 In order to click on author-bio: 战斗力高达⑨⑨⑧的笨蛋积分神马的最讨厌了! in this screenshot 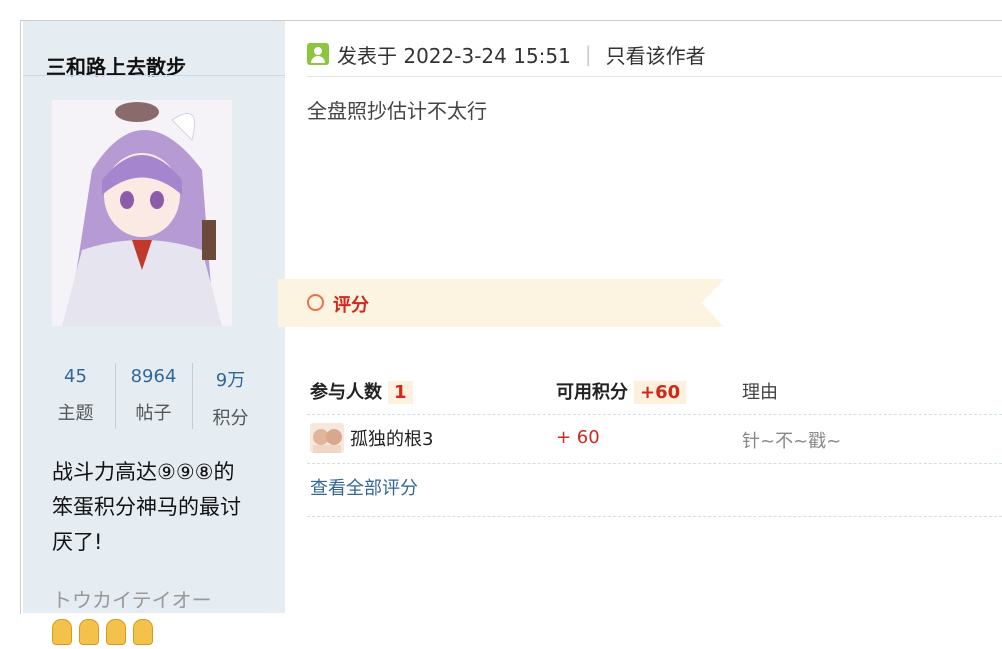, I will do `click(146, 507)`.